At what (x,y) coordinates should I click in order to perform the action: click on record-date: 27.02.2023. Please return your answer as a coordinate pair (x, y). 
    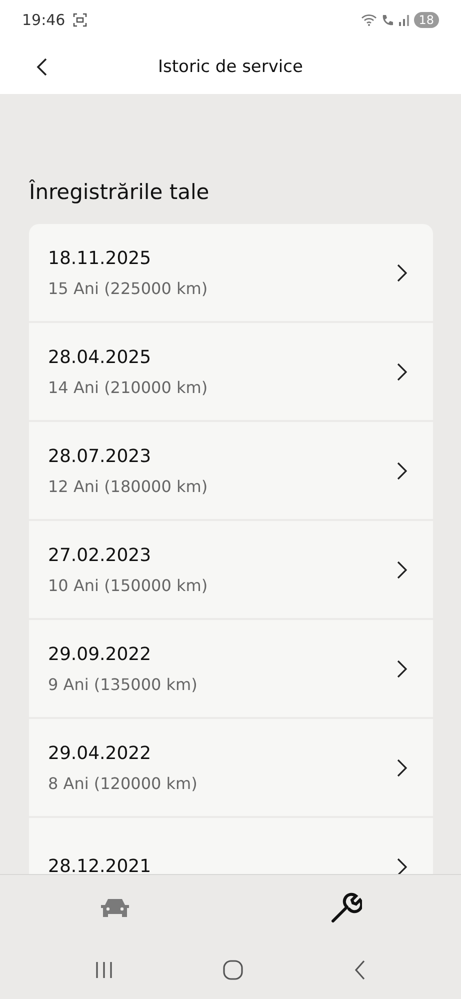
    Looking at the image, I should click on (100, 555).